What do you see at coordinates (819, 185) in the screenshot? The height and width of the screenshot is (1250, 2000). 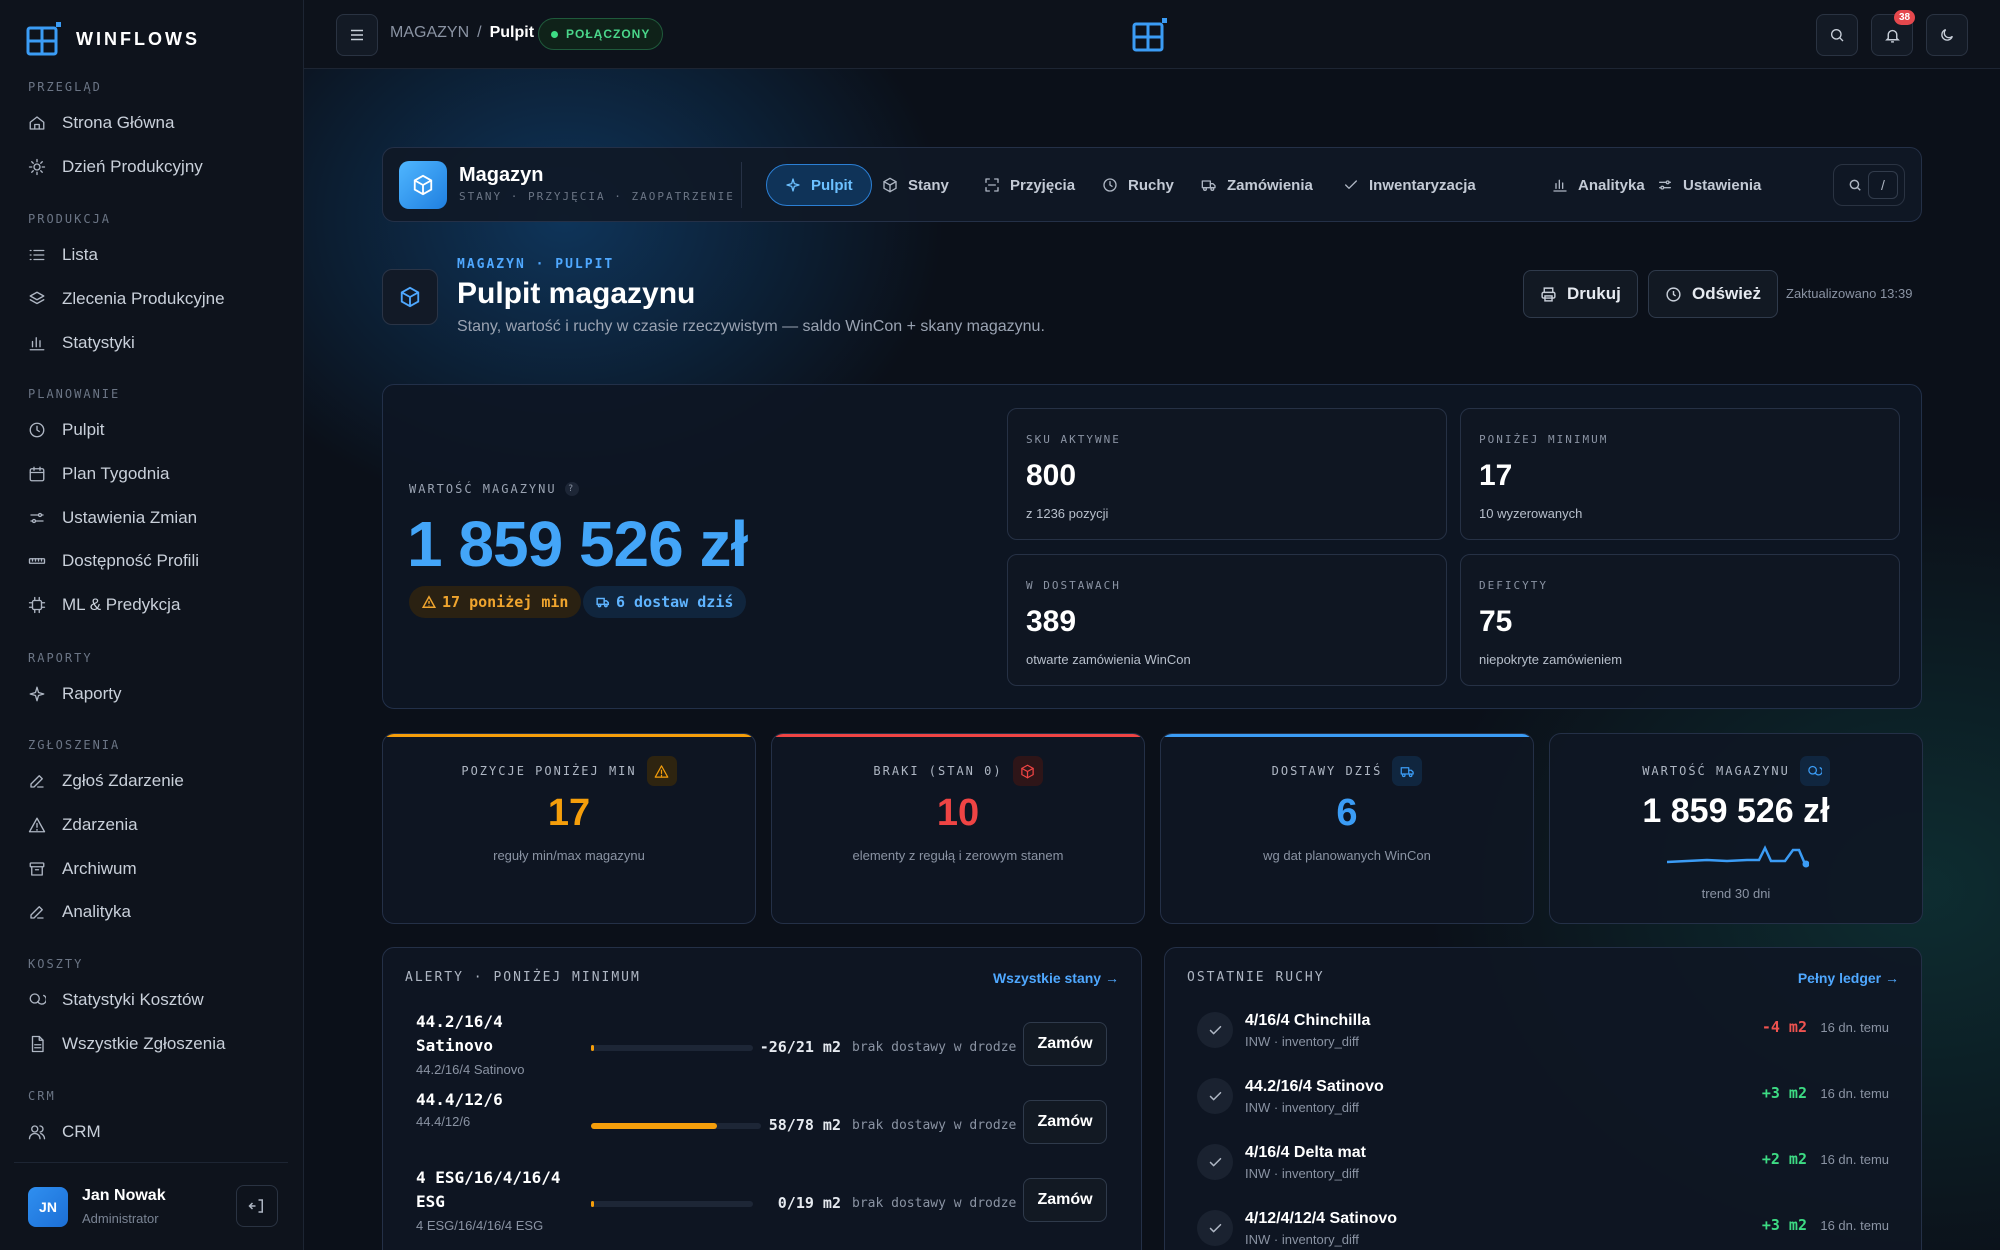 I see `tab-pulpit: Pulpit` at bounding box center [819, 185].